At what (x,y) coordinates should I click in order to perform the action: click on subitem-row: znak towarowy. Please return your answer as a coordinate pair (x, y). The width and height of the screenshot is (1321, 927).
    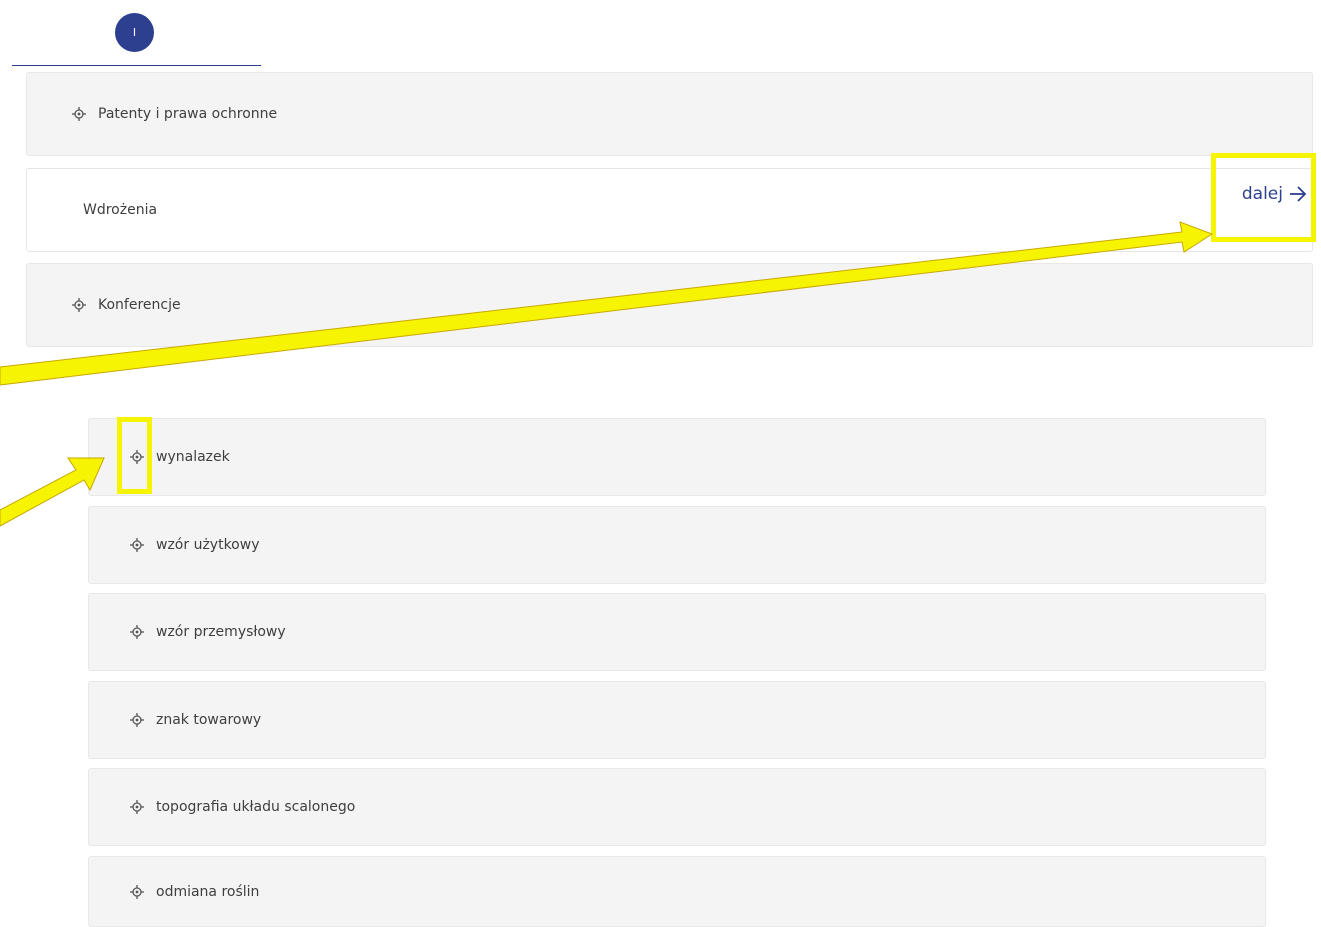
    Looking at the image, I should click on (677, 720).